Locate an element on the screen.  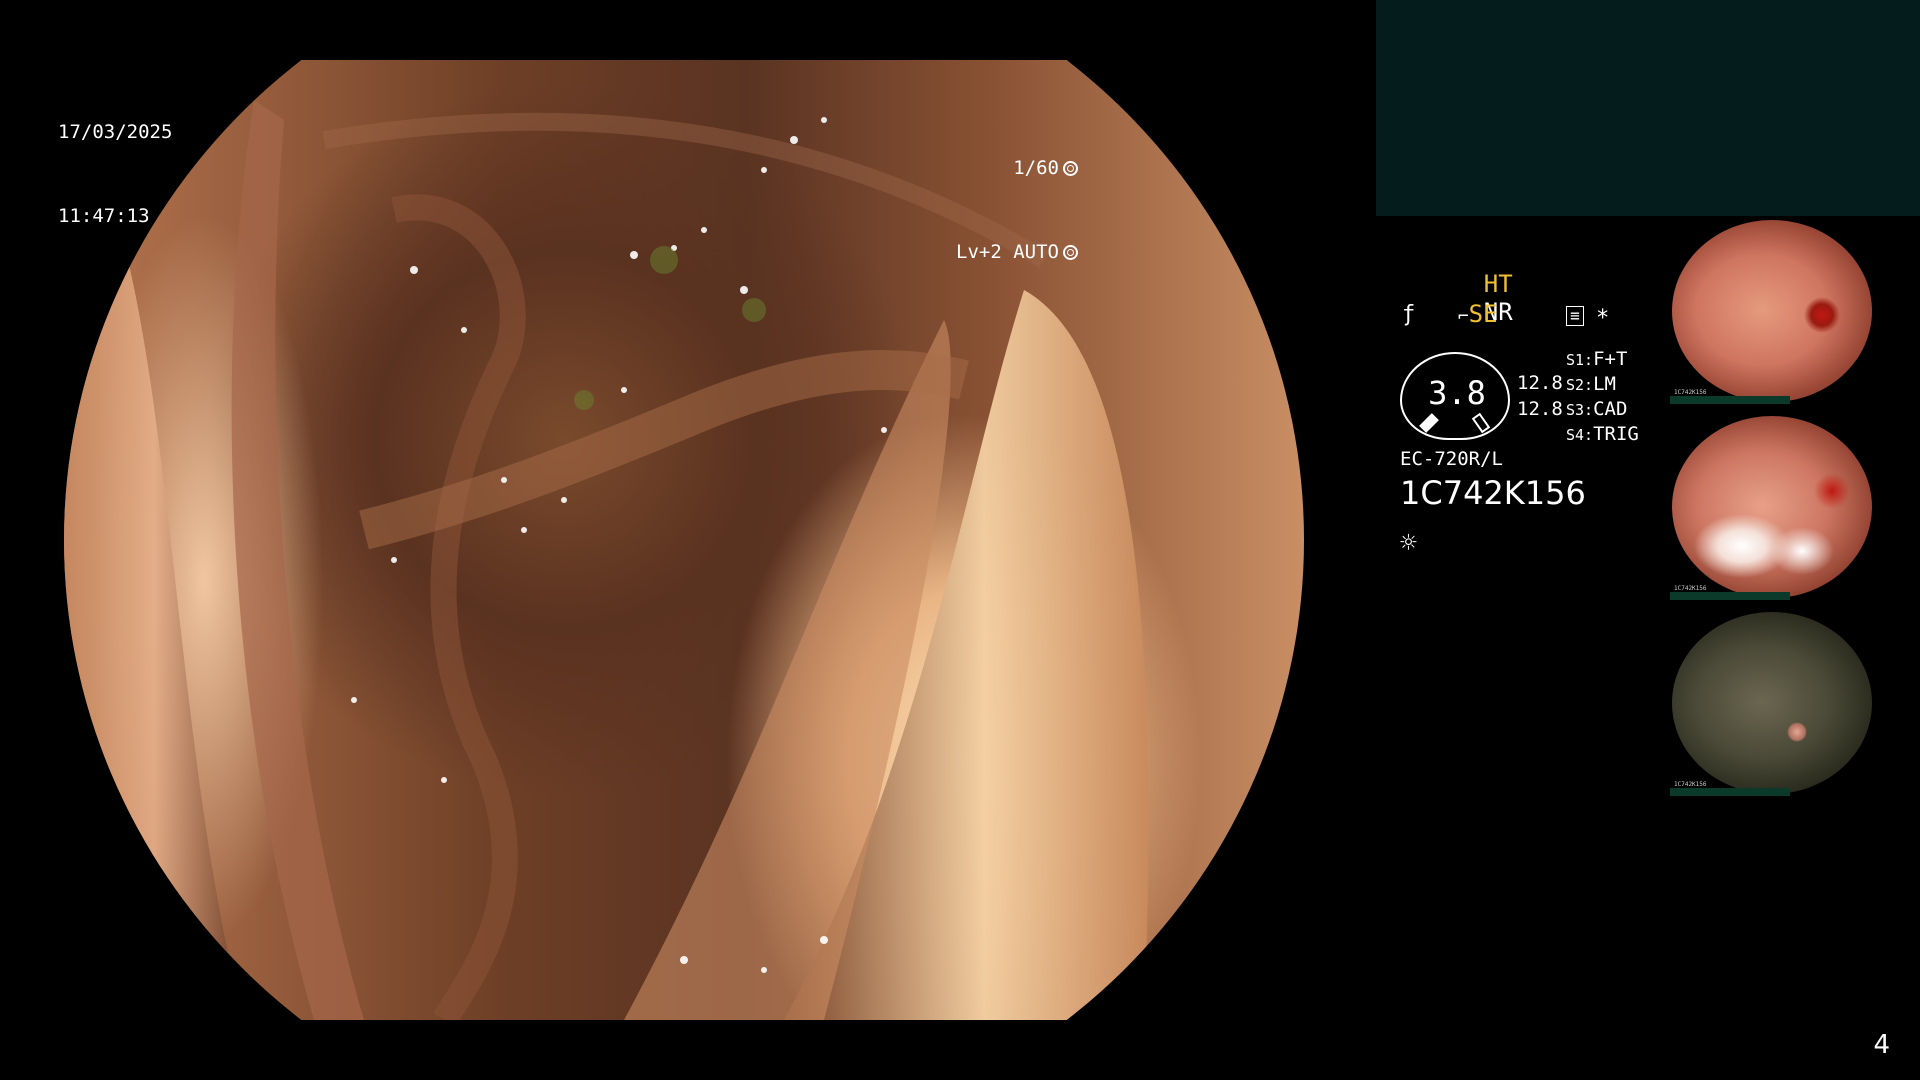
exposure-info: 1/60 Lv+2 AUTO is located at coordinates (1017, 196).